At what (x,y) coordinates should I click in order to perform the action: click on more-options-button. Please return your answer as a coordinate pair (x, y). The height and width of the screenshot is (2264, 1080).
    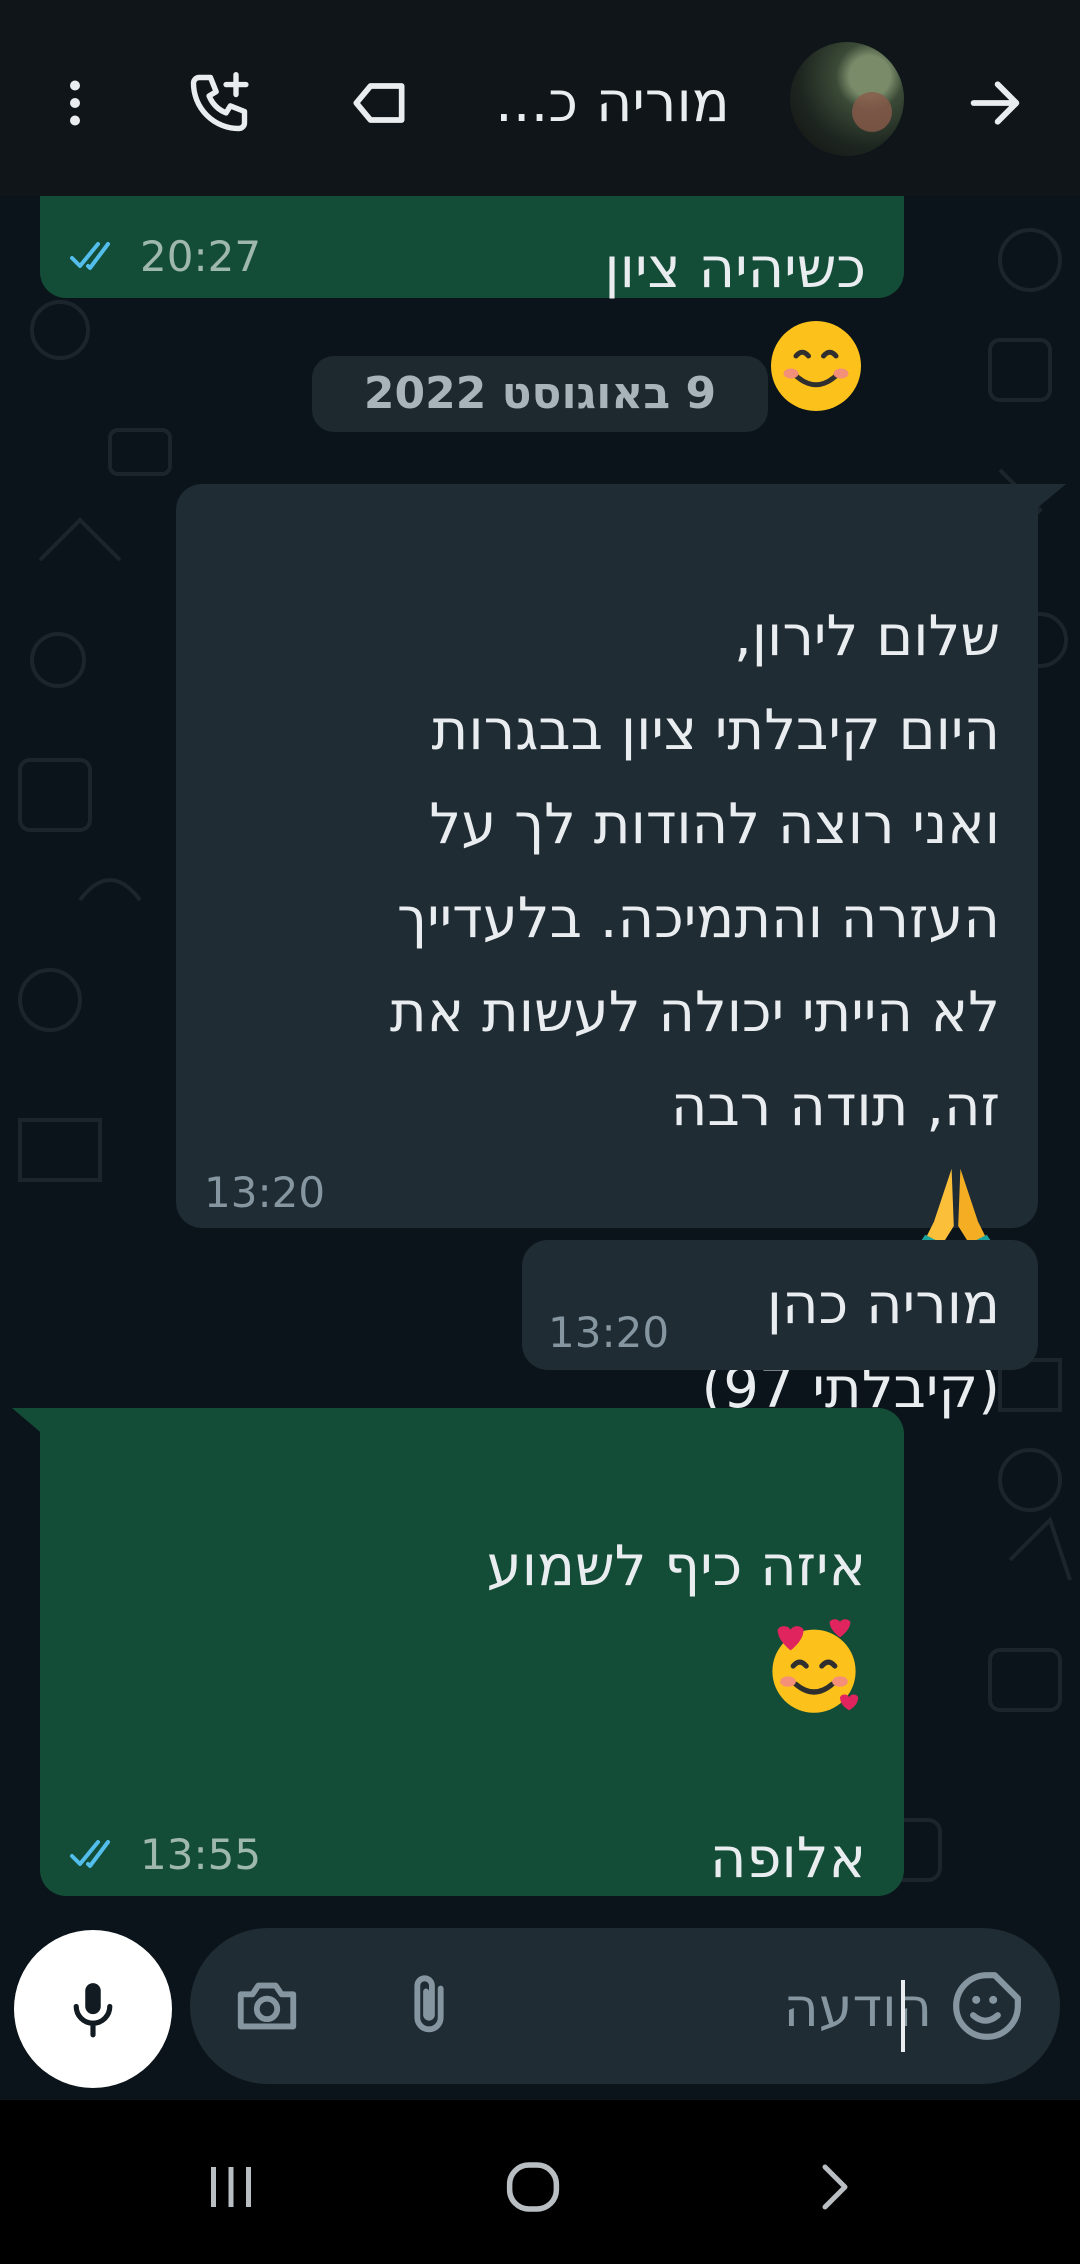
    Looking at the image, I should click on (75, 103).